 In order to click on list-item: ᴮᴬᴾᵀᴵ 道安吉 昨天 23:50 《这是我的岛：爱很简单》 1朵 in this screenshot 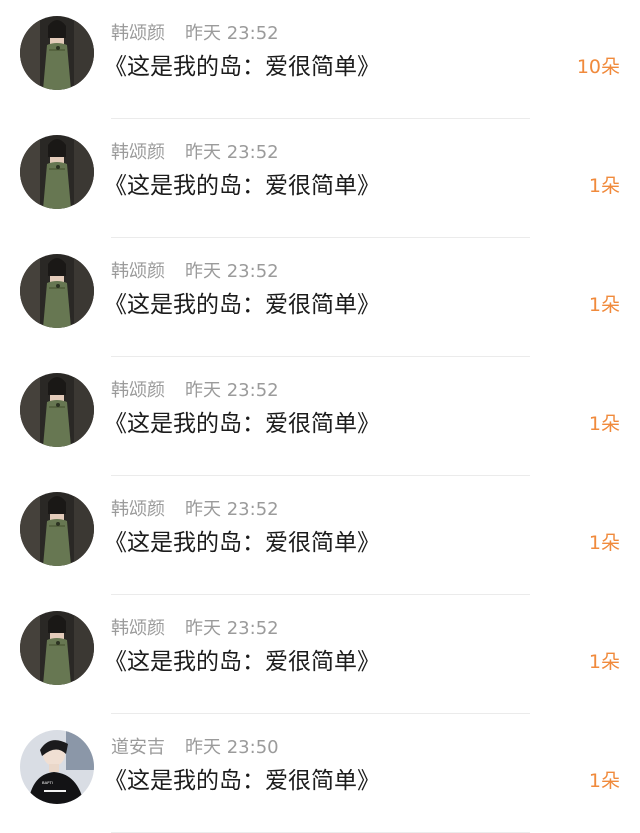, I will do `click(320, 773)`.